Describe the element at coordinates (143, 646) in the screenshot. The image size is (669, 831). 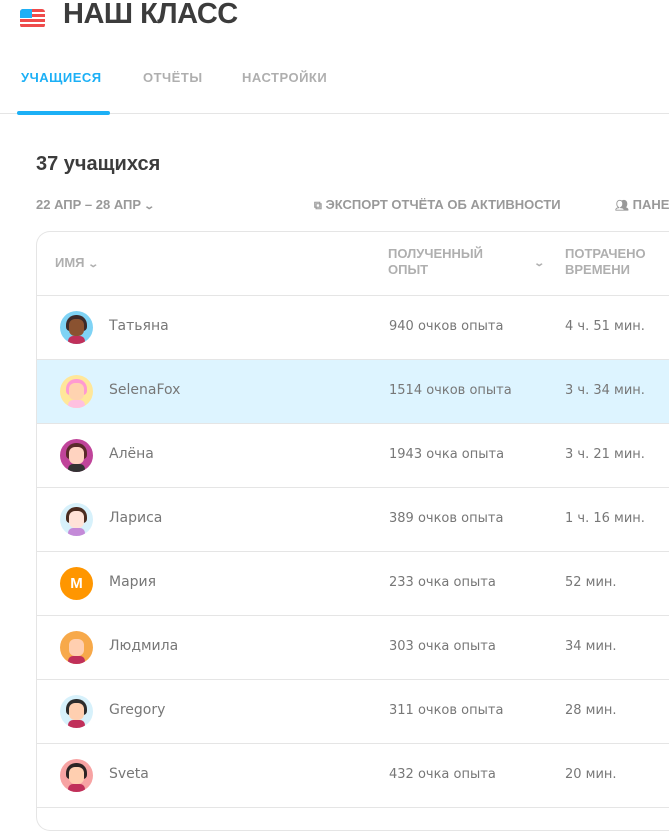
I see `student-name: Людмила` at that location.